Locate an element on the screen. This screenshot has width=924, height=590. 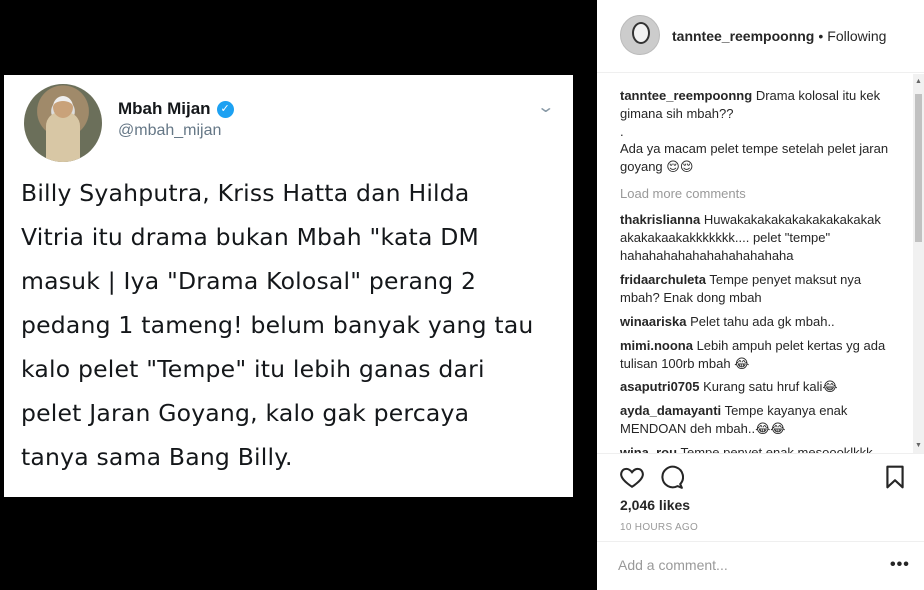
add-comment-bar: ••• is located at coordinates (760, 565).